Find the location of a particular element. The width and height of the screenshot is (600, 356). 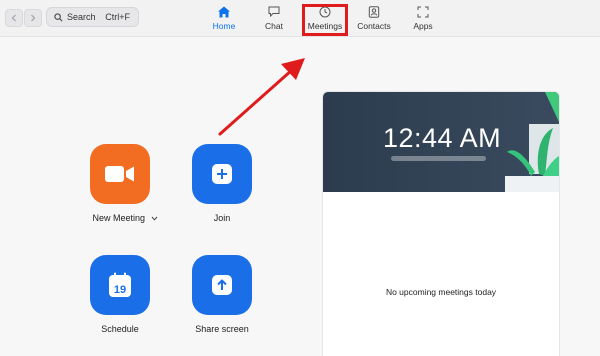

video-camera-icon is located at coordinates (119, 174).